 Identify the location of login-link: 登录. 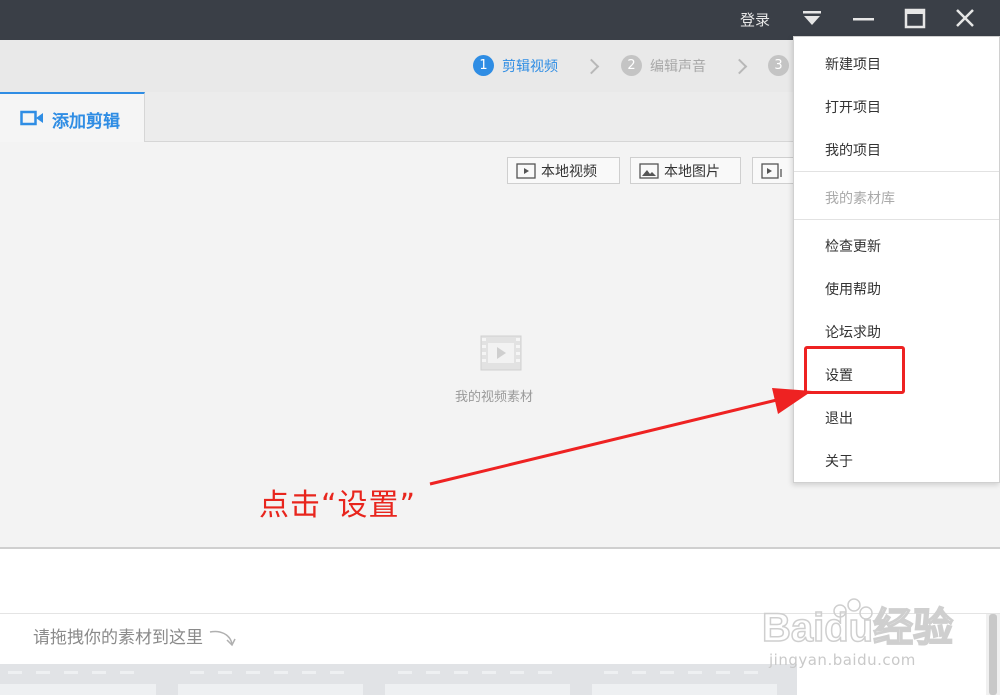
(755, 19).